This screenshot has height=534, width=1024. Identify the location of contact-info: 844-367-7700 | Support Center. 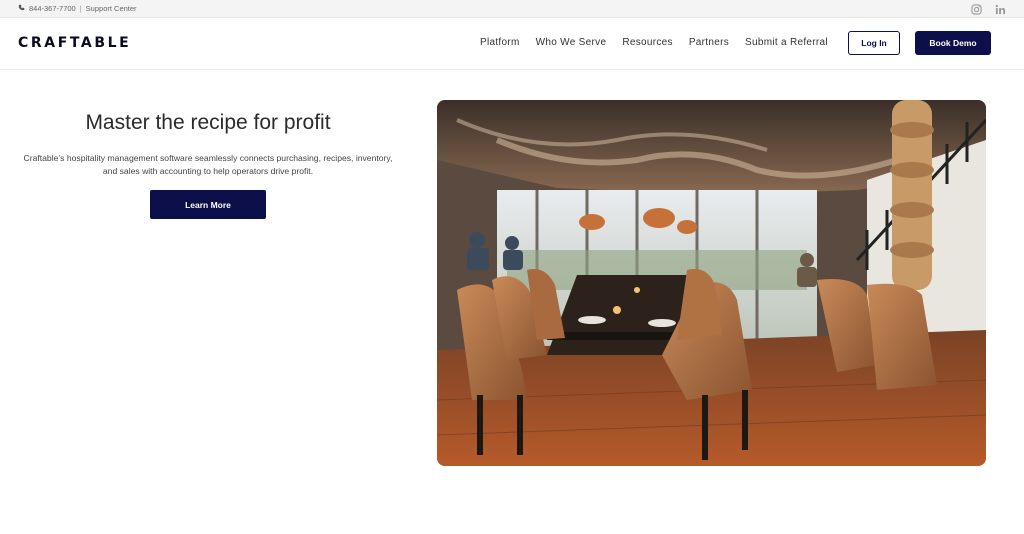
(77, 8).